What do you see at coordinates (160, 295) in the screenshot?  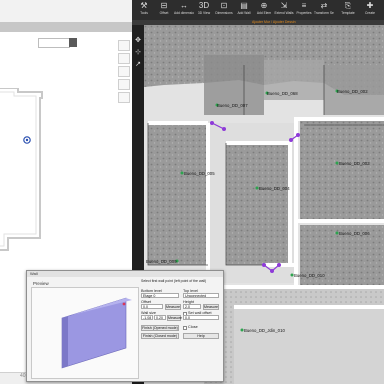 I see `bottom-level-select: Etage 0` at bounding box center [160, 295].